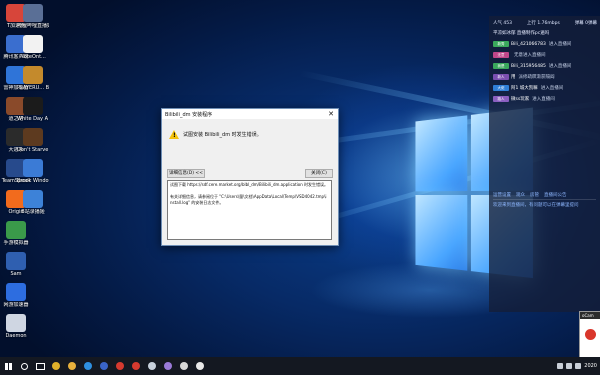  Describe the element at coordinates (560, 366) in the screenshot. I see `tray-icon` at that location.